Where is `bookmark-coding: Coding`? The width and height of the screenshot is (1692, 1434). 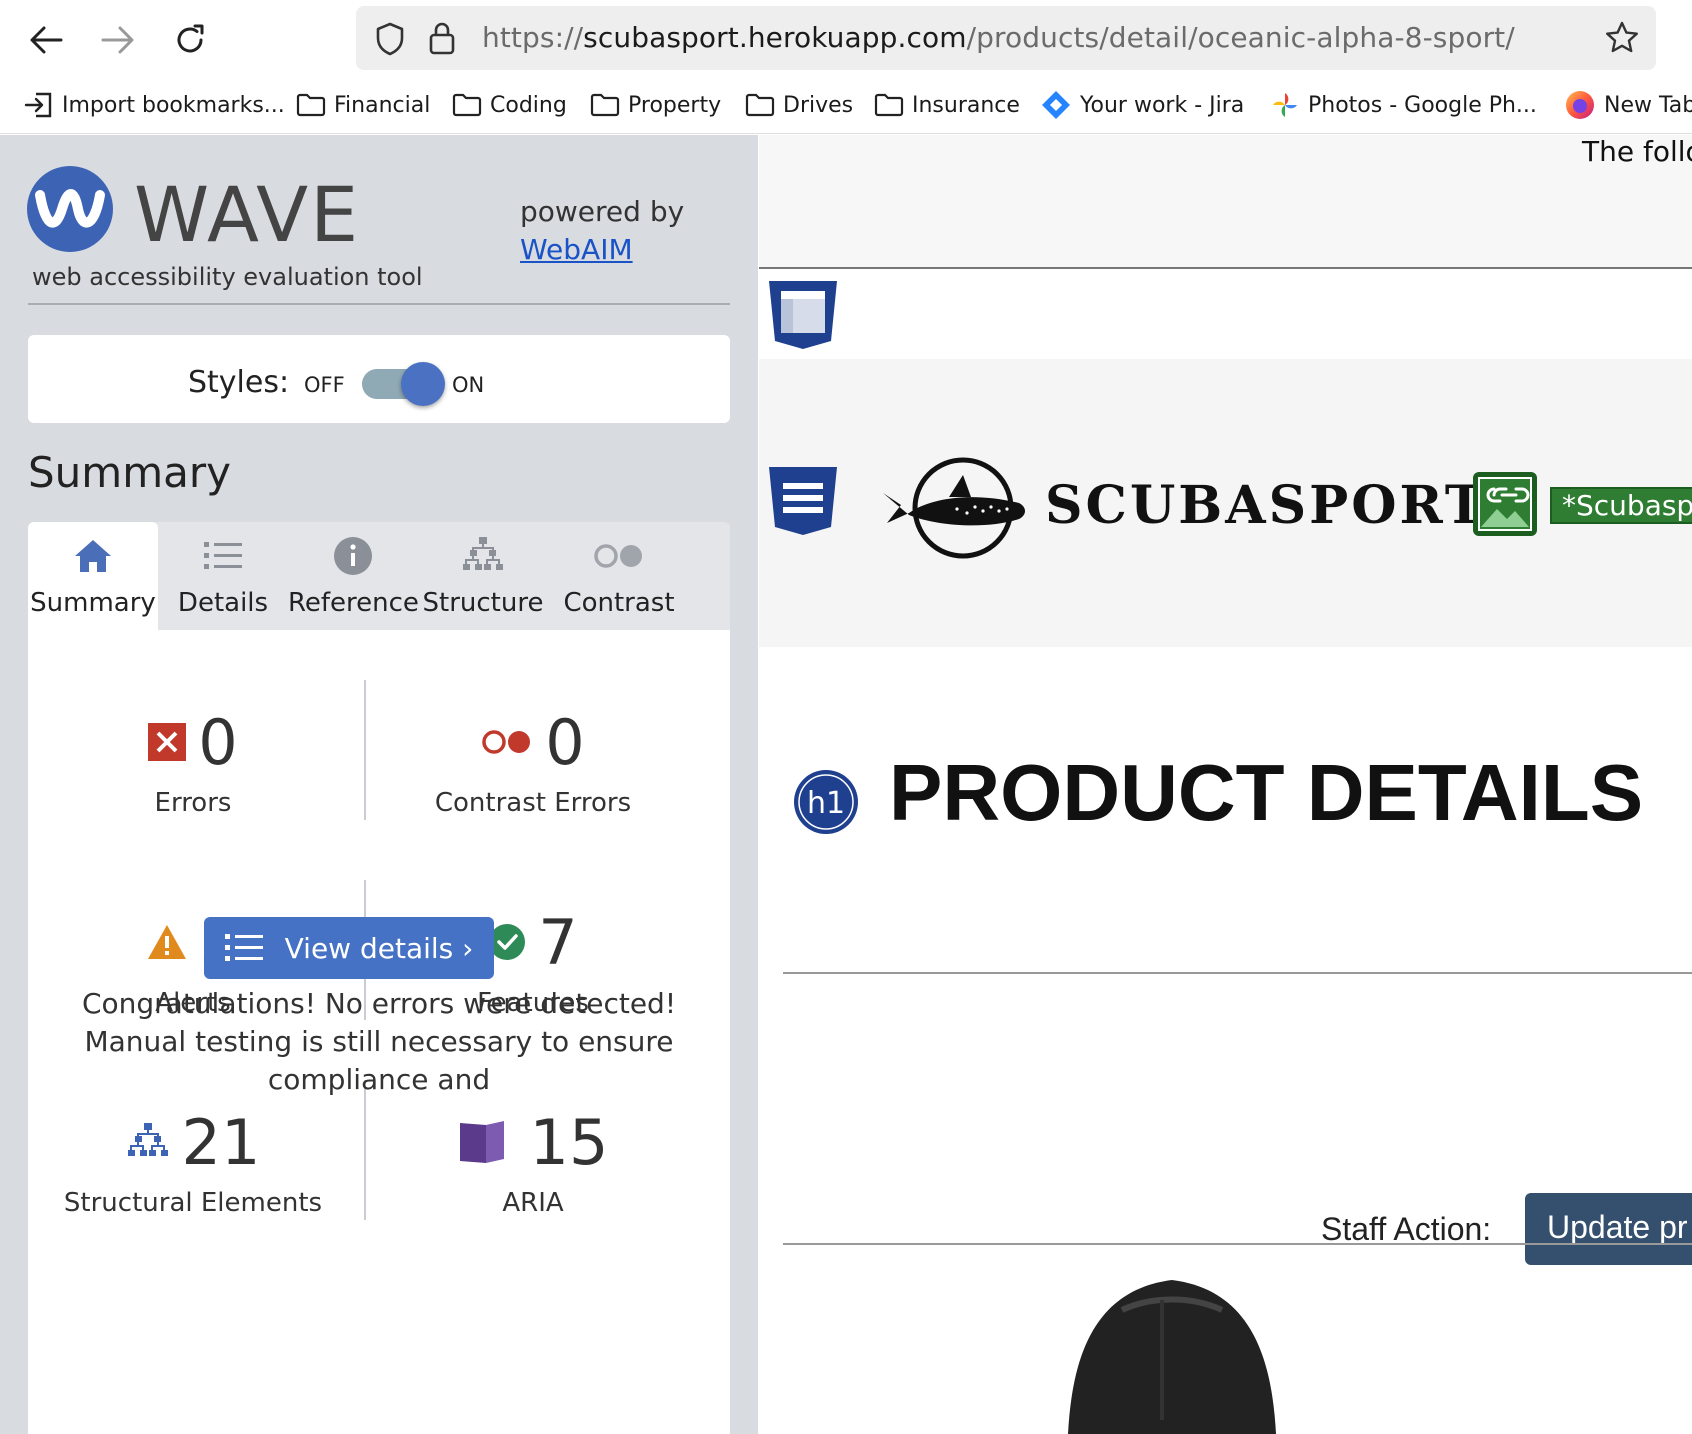 bookmark-coding: Coding is located at coordinates (509, 105).